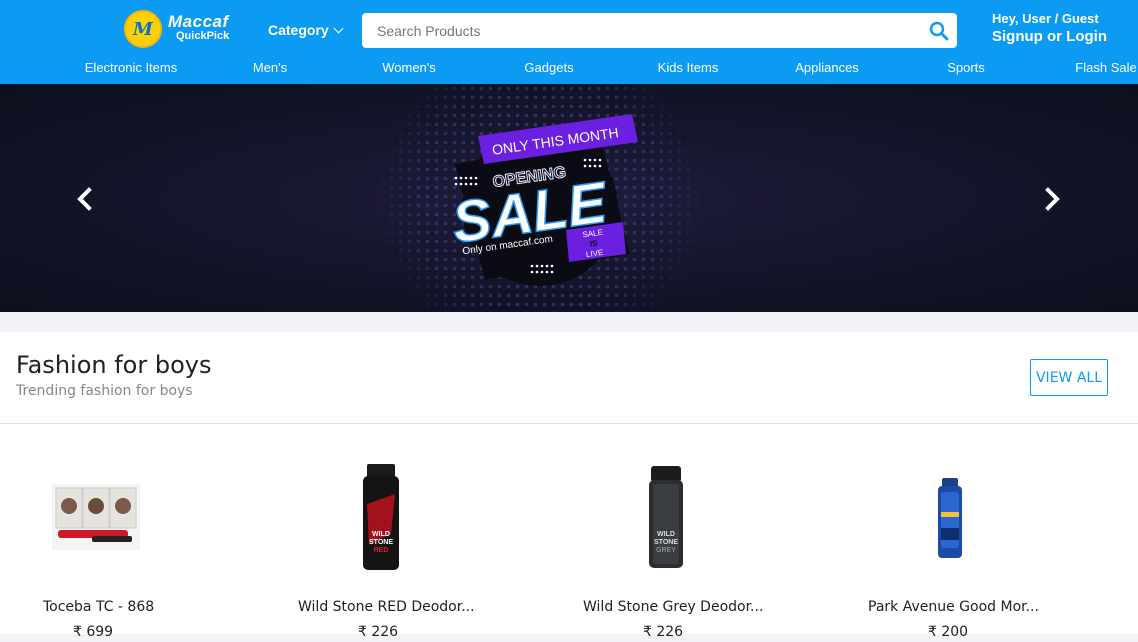  What do you see at coordinates (93, 632) in the screenshot?
I see `product-price: ₹ 699` at bounding box center [93, 632].